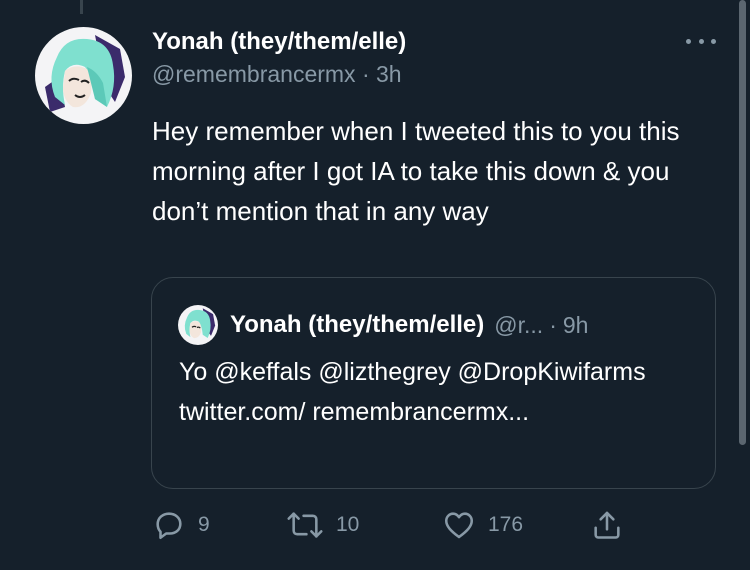 The image size is (750, 570). I want to click on author-handle-row: @remembrancermx · 3h, so click(436, 74).